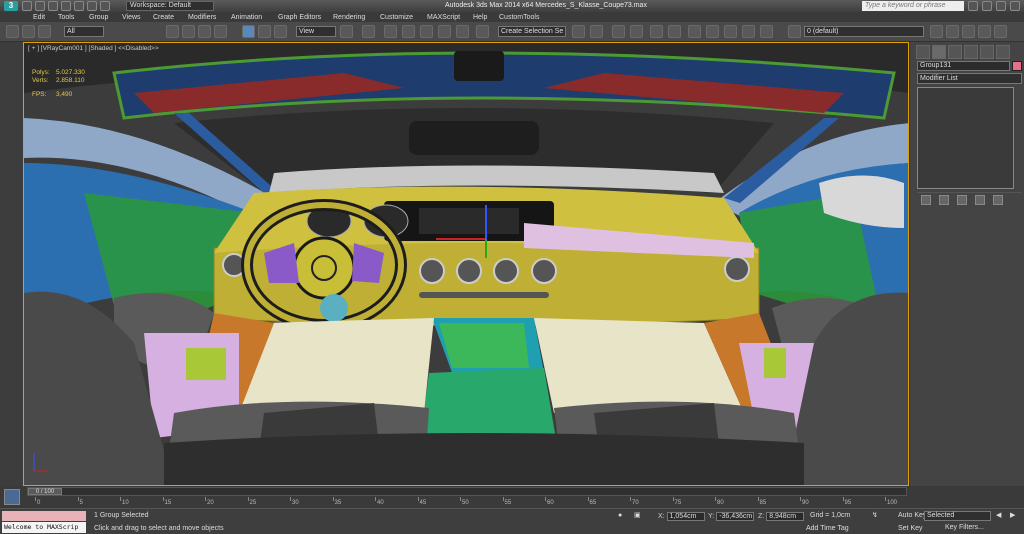 The height and width of the screenshot is (534, 1024). Describe the element at coordinates (480, 17) in the screenshot. I see `menu-help: Help` at that location.